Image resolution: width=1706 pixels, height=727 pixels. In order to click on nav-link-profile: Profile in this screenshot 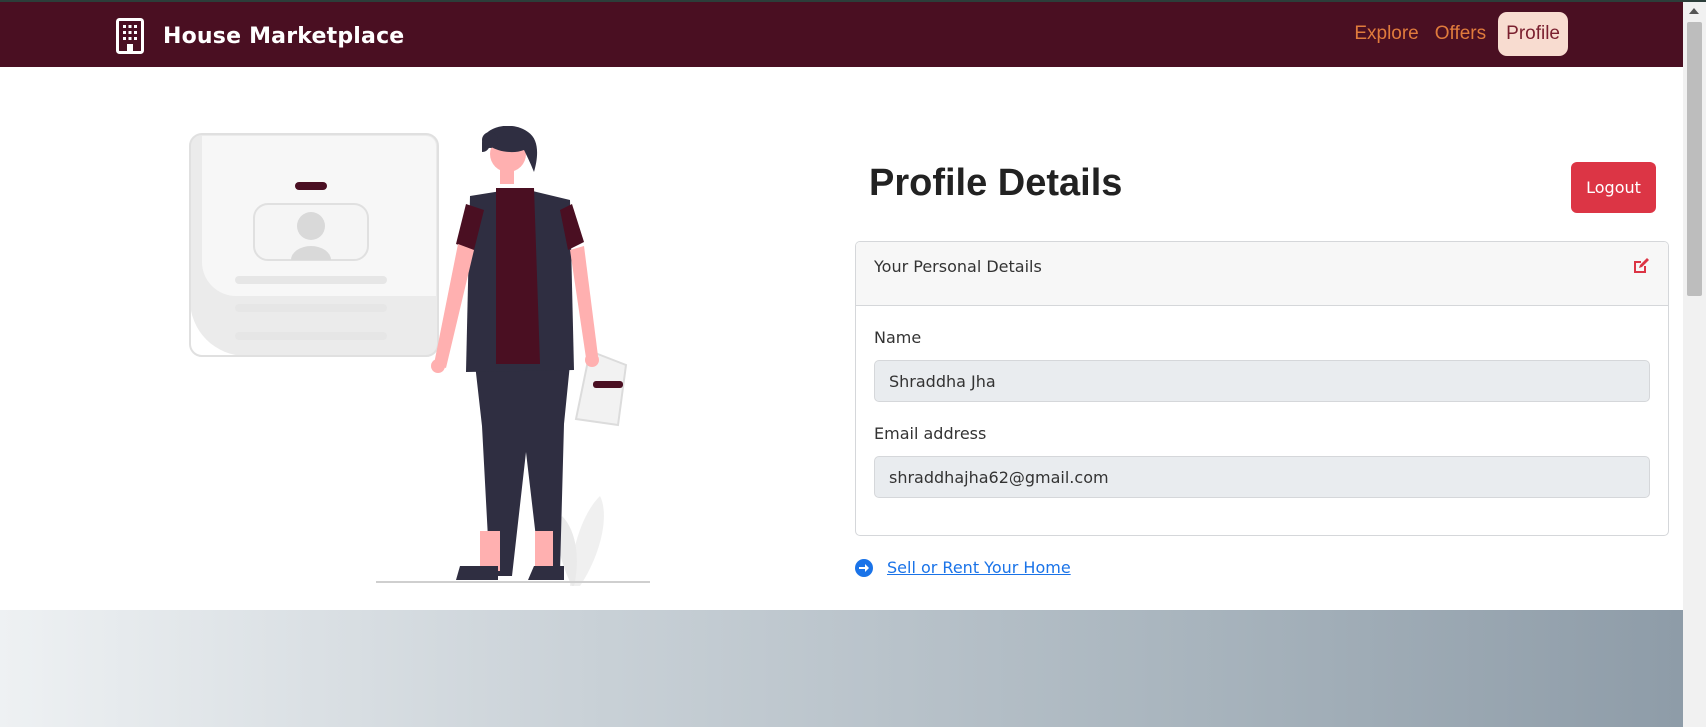, I will do `click(1533, 34)`.